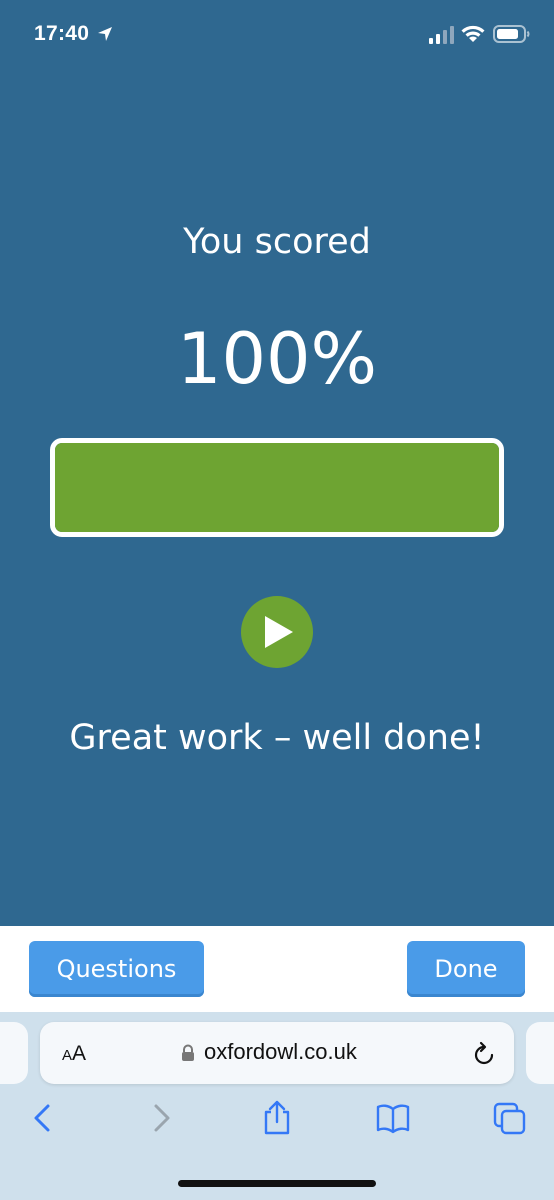 The image size is (554, 1200). What do you see at coordinates (188, 1052) in the screenshot?
I see `lock-icon` at bounding box center [188, 1052].